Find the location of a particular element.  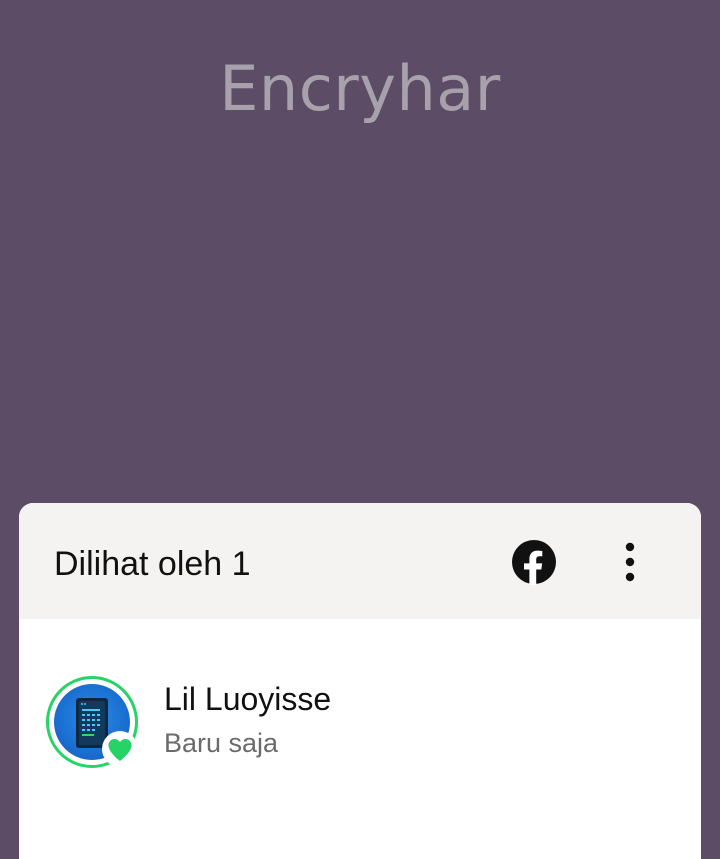

sheet-header: Dilihat oleh 1 is located at coordinates (360, 561).